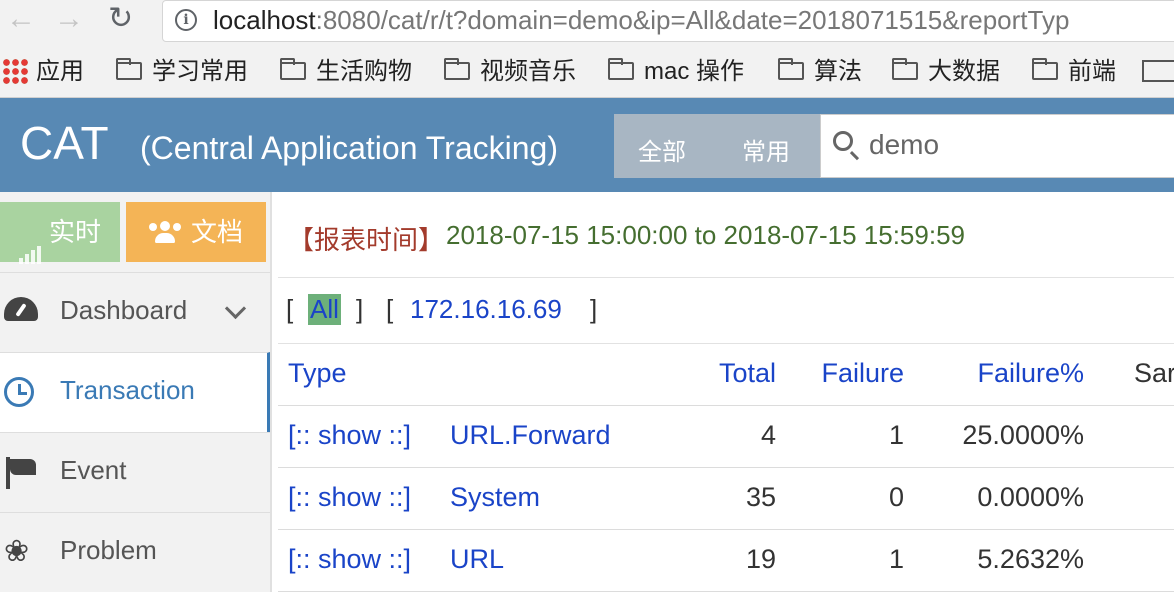 This screenshot has height=592, width=1174. What do you see at coordinates (768, 435) in the screenshot?
I see `total-cell: 4` at bounding box center [768, 435].